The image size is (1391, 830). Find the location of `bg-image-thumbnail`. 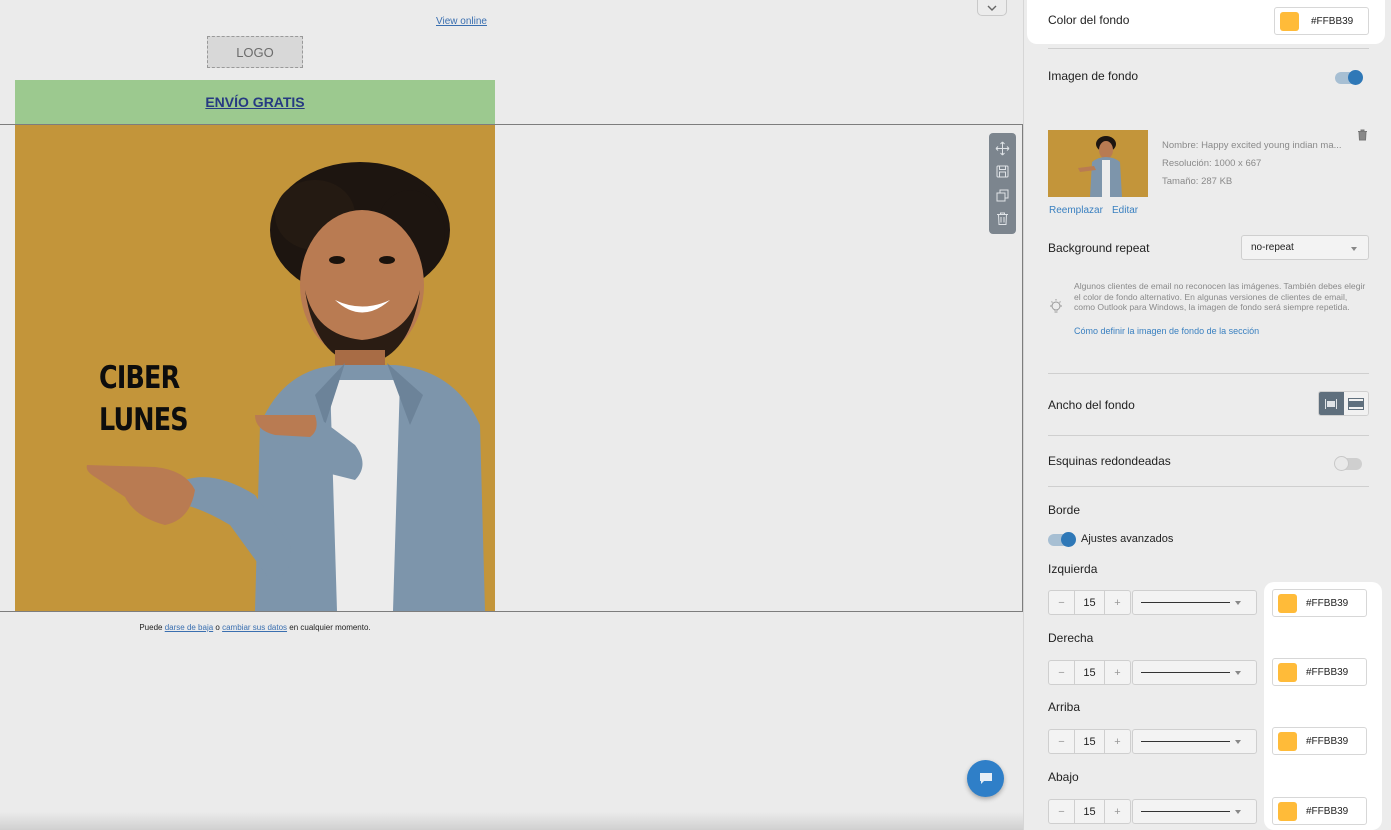

bg-image-thumbnail is located at coordinates (1098, 163).